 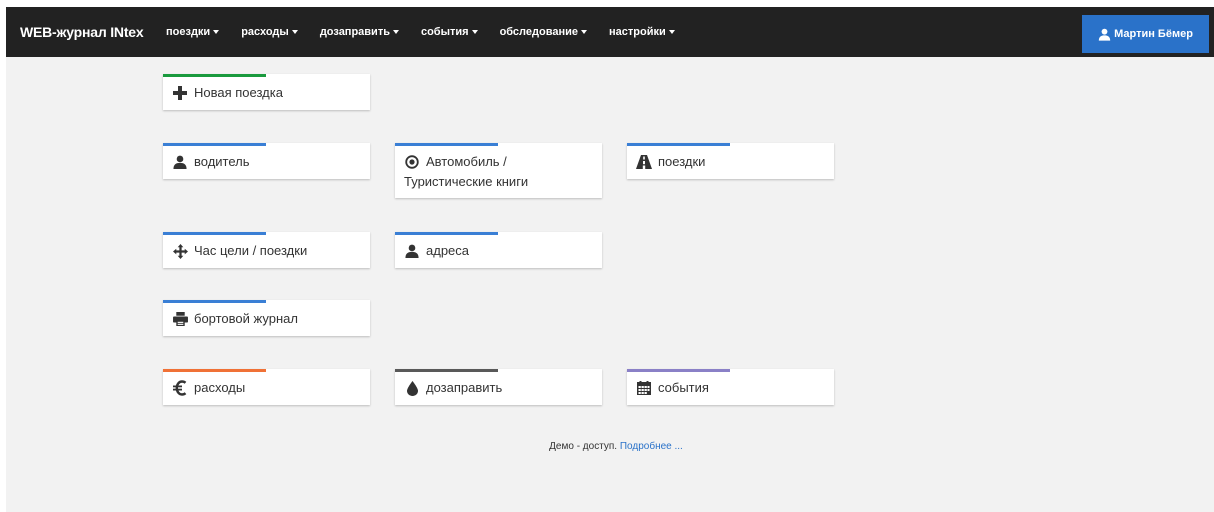 I want to click on menu-settings: настройки, so click(x=642, y=32).